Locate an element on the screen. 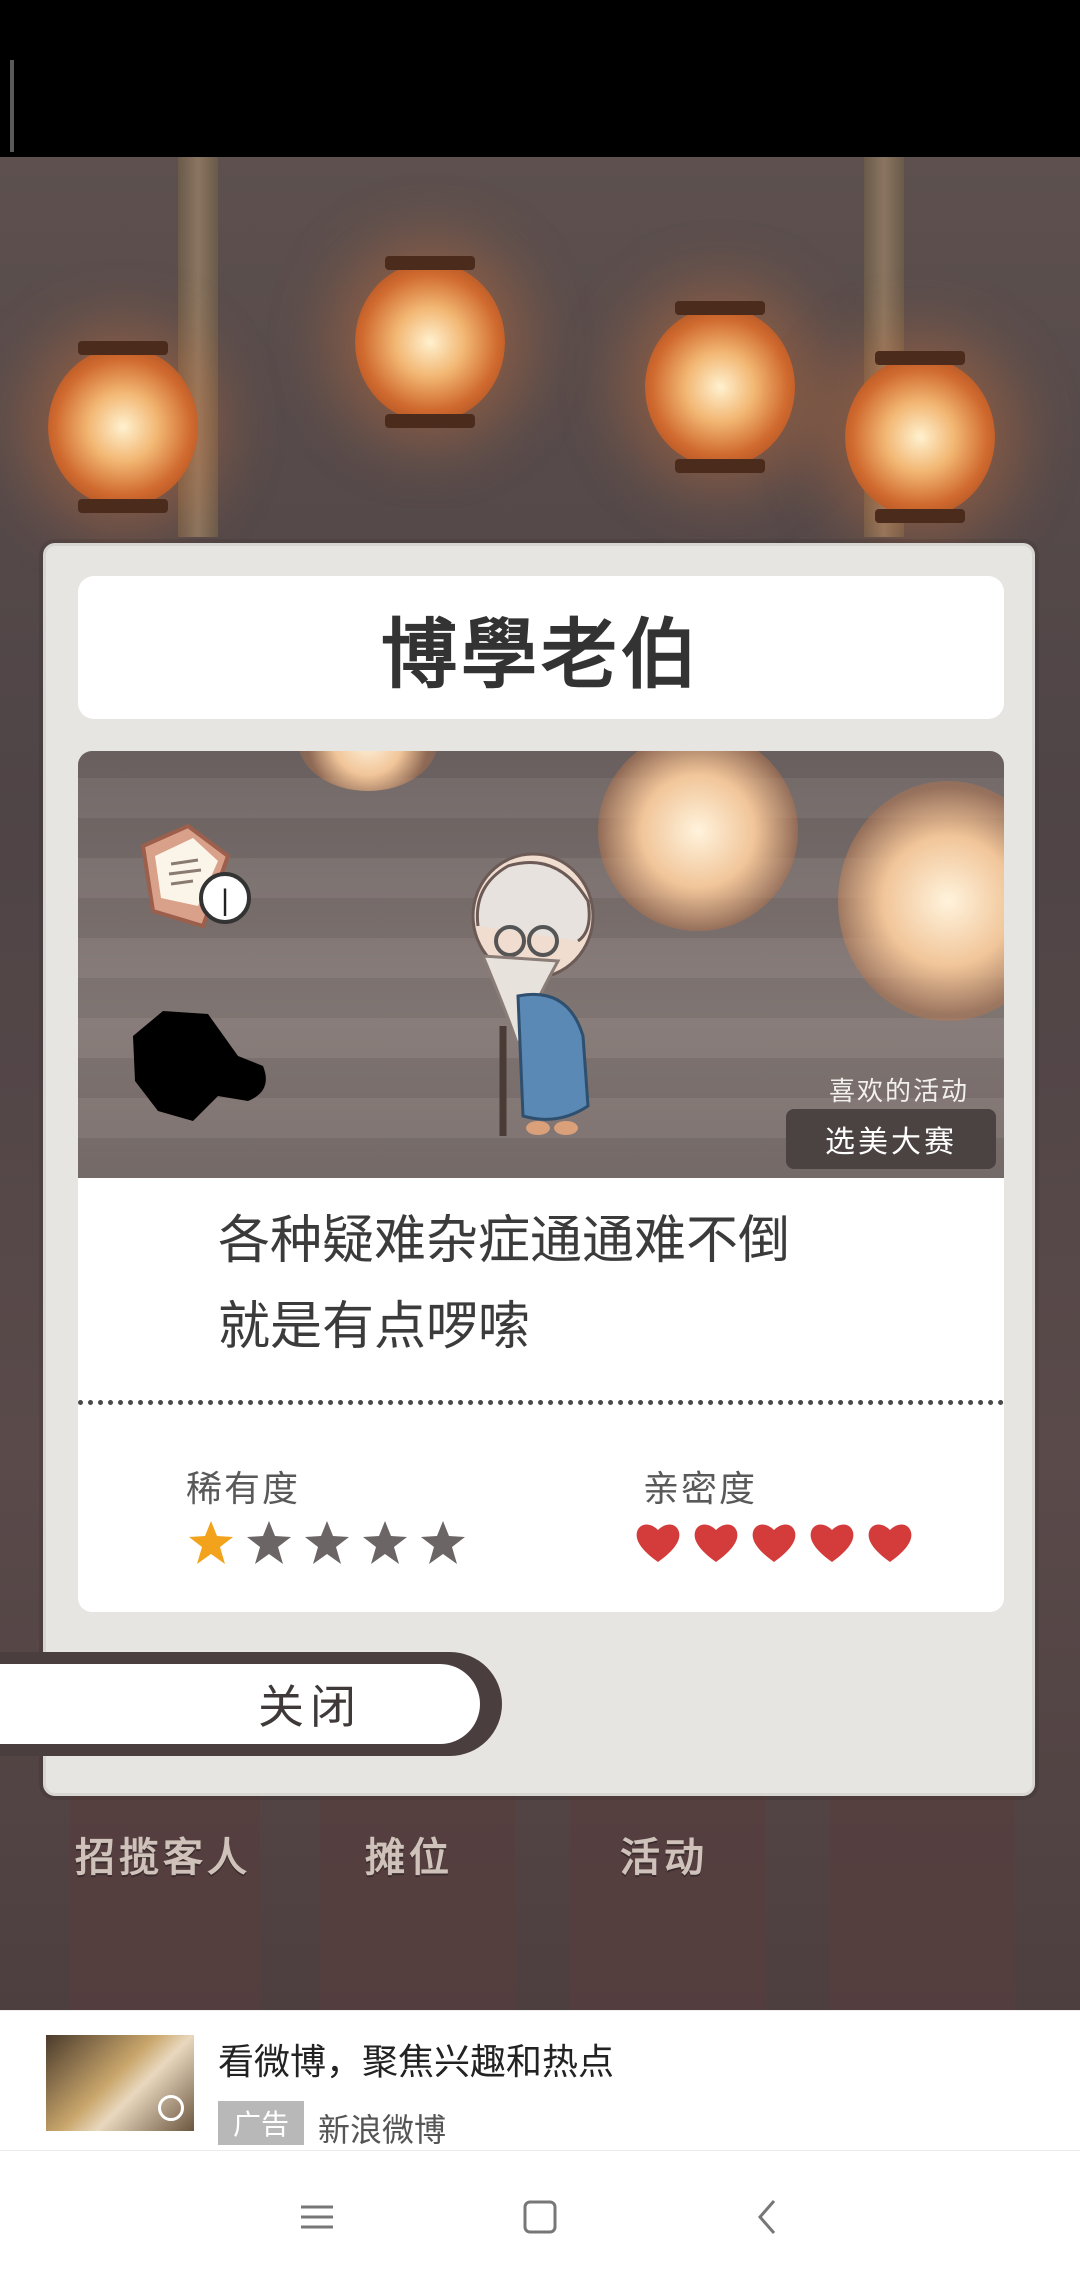  locked-item-silhouette-icon is located at coordinates (199, 1066).